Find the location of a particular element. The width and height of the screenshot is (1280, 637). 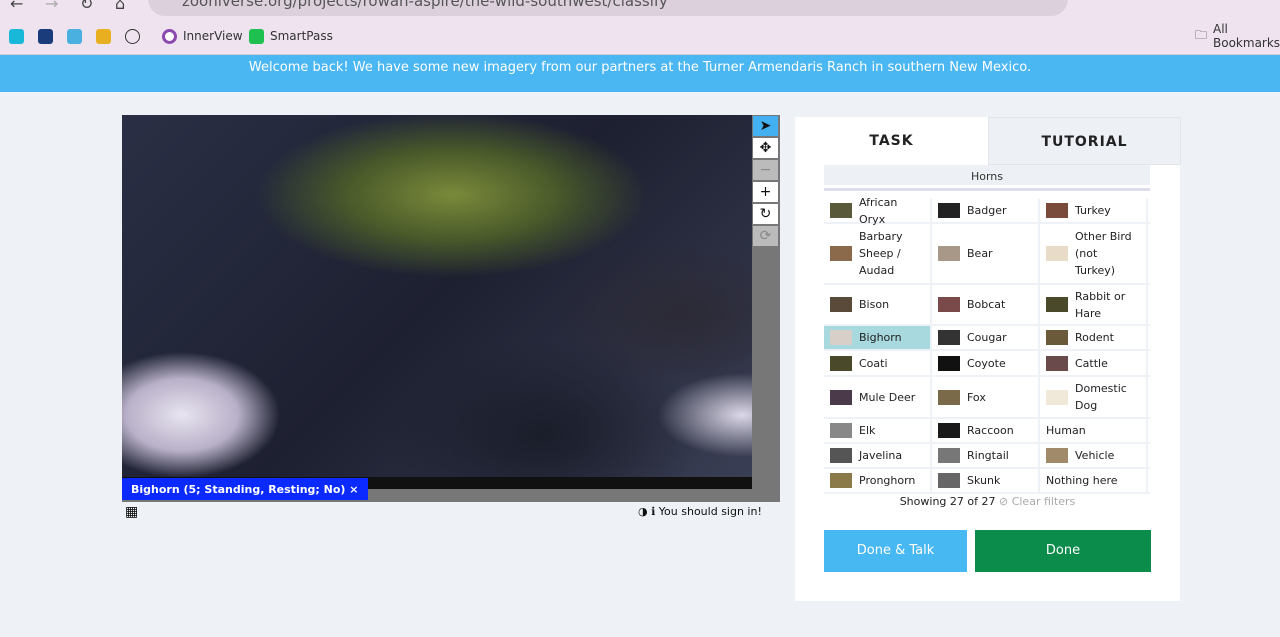

choice-row: Pronghorn Skunk Nothing here is located at coordinates (987, 481).